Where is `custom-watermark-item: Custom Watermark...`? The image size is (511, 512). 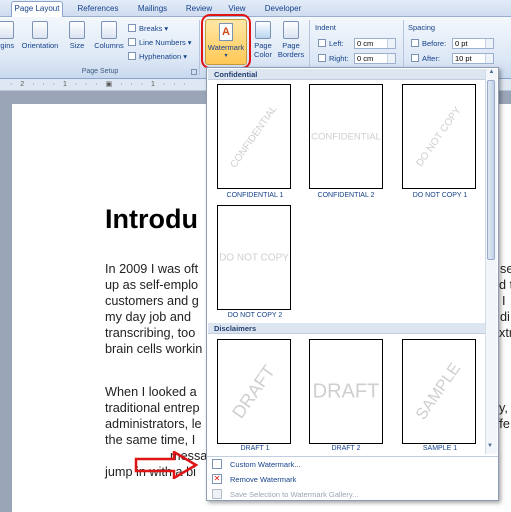
custom-watermark-item: Custom Watermark... is located at coordinates (351, 464).